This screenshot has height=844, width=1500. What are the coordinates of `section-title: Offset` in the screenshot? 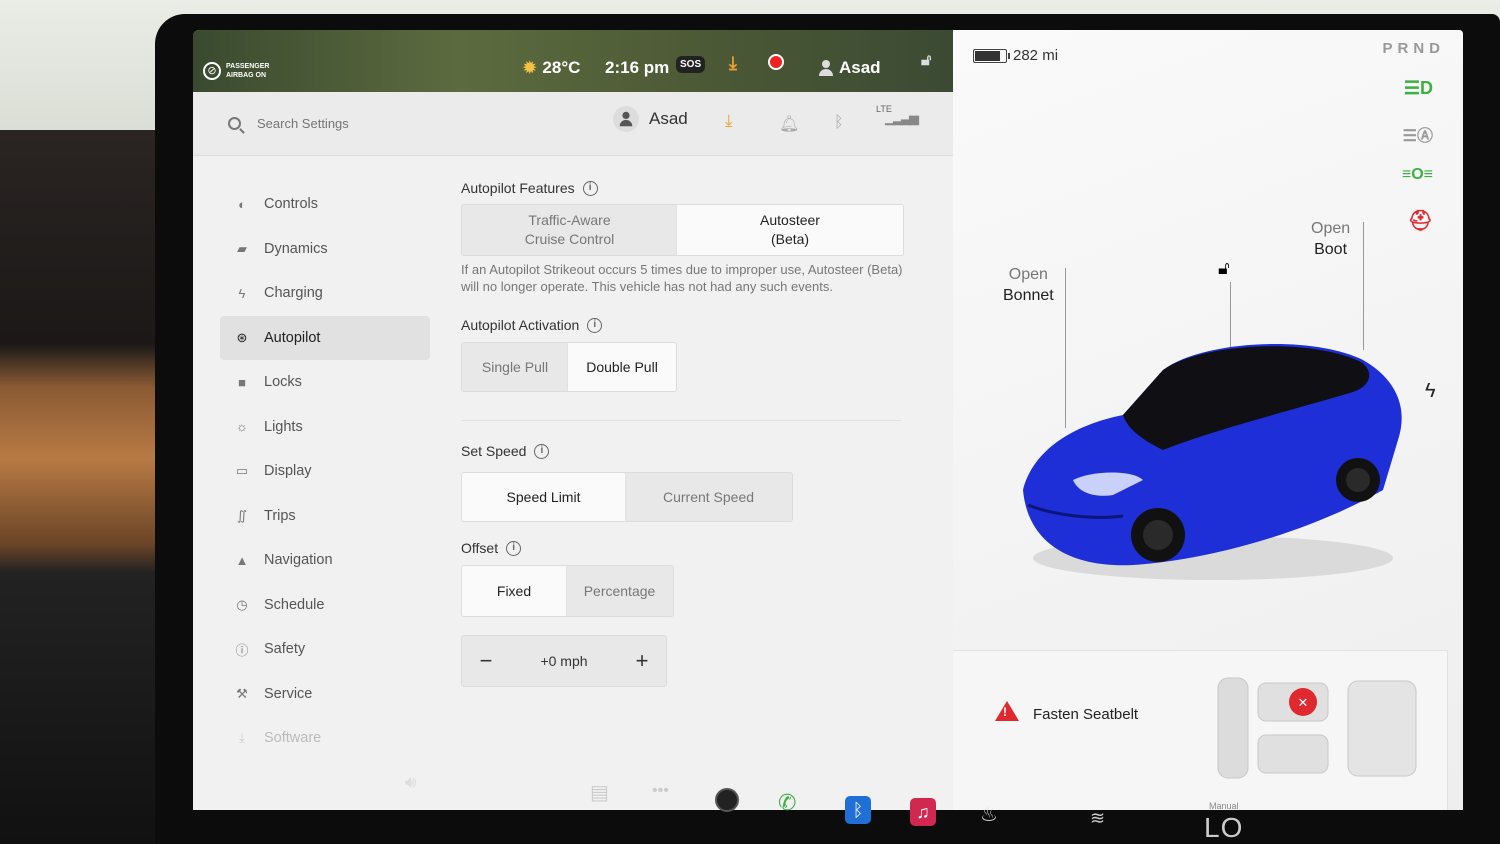 It's located at (480, 548).